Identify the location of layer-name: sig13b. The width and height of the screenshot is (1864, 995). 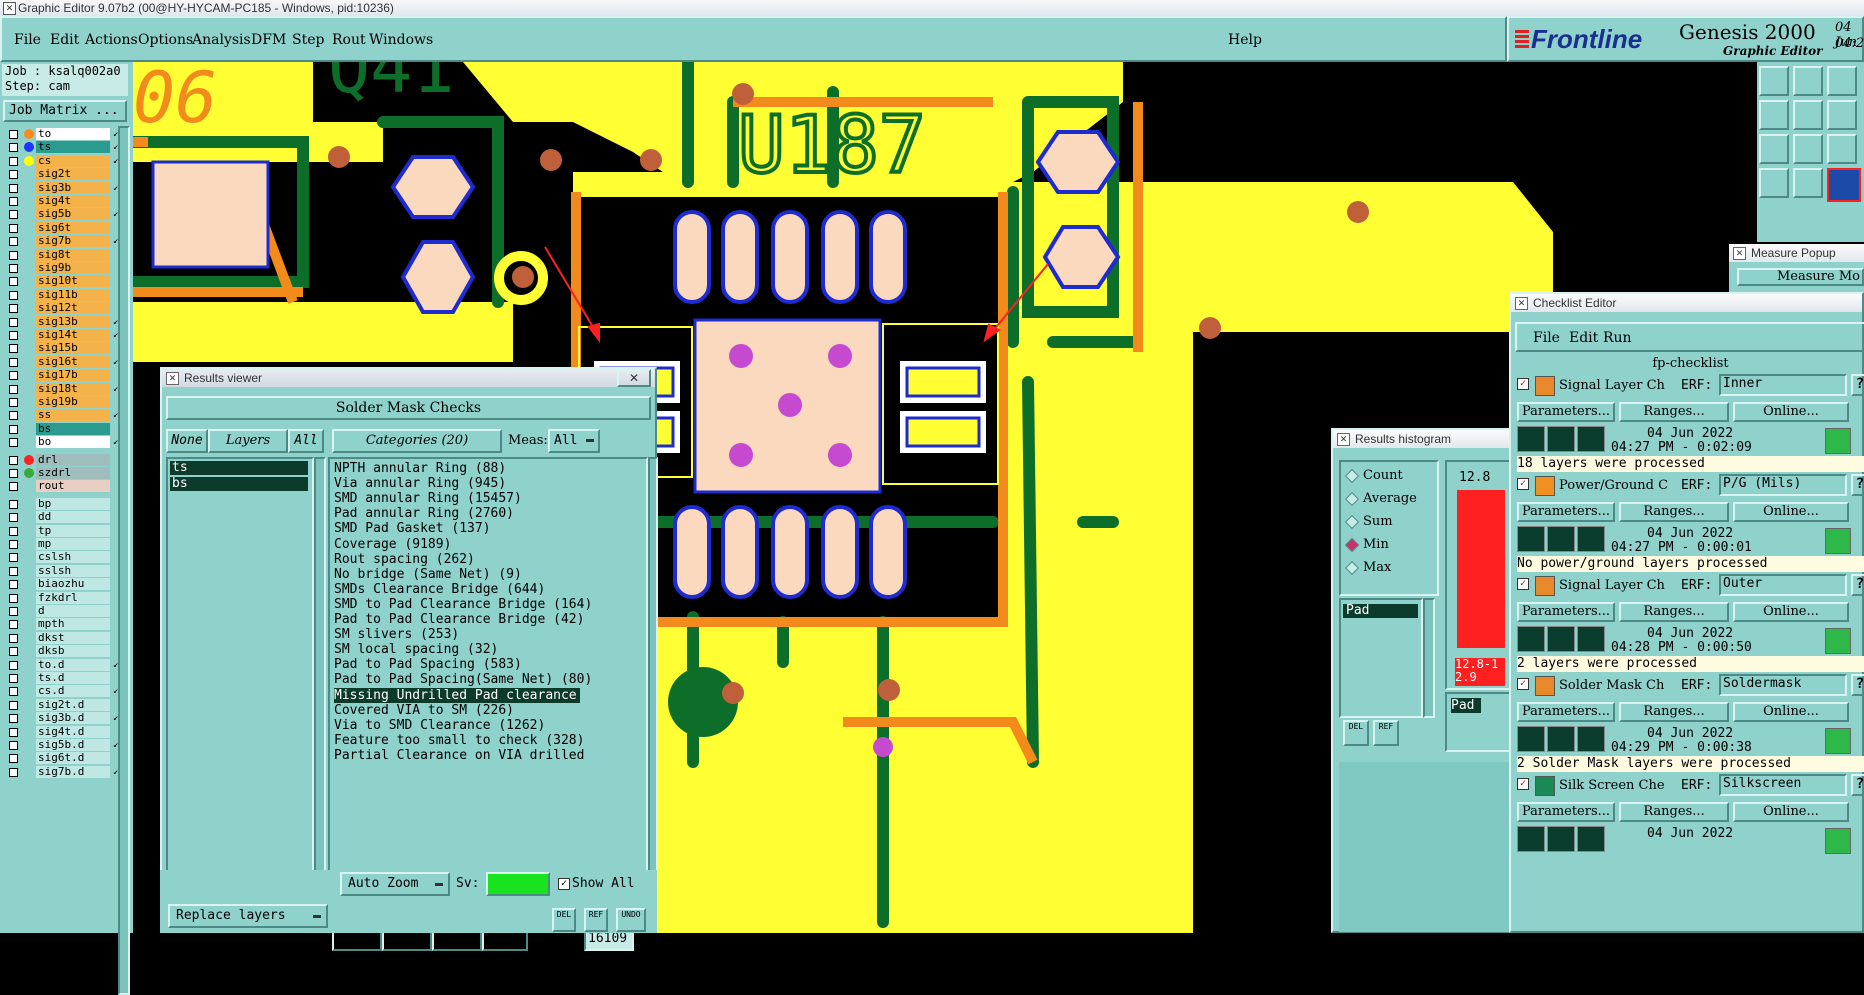
(73, 321).